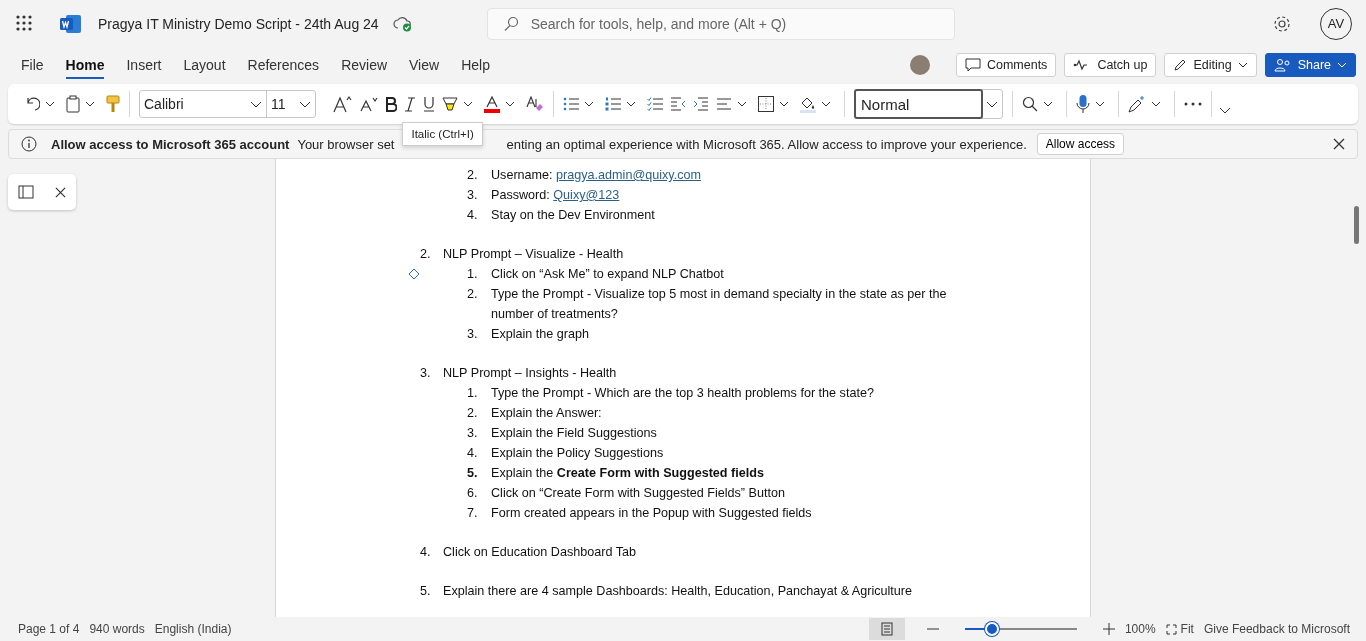 This screenshot has height=641, width=1366. What do you see at coordinates (1108, 629) in the screenshot?
I see `zoom-in-icon` at bounding box center [1108, 629].